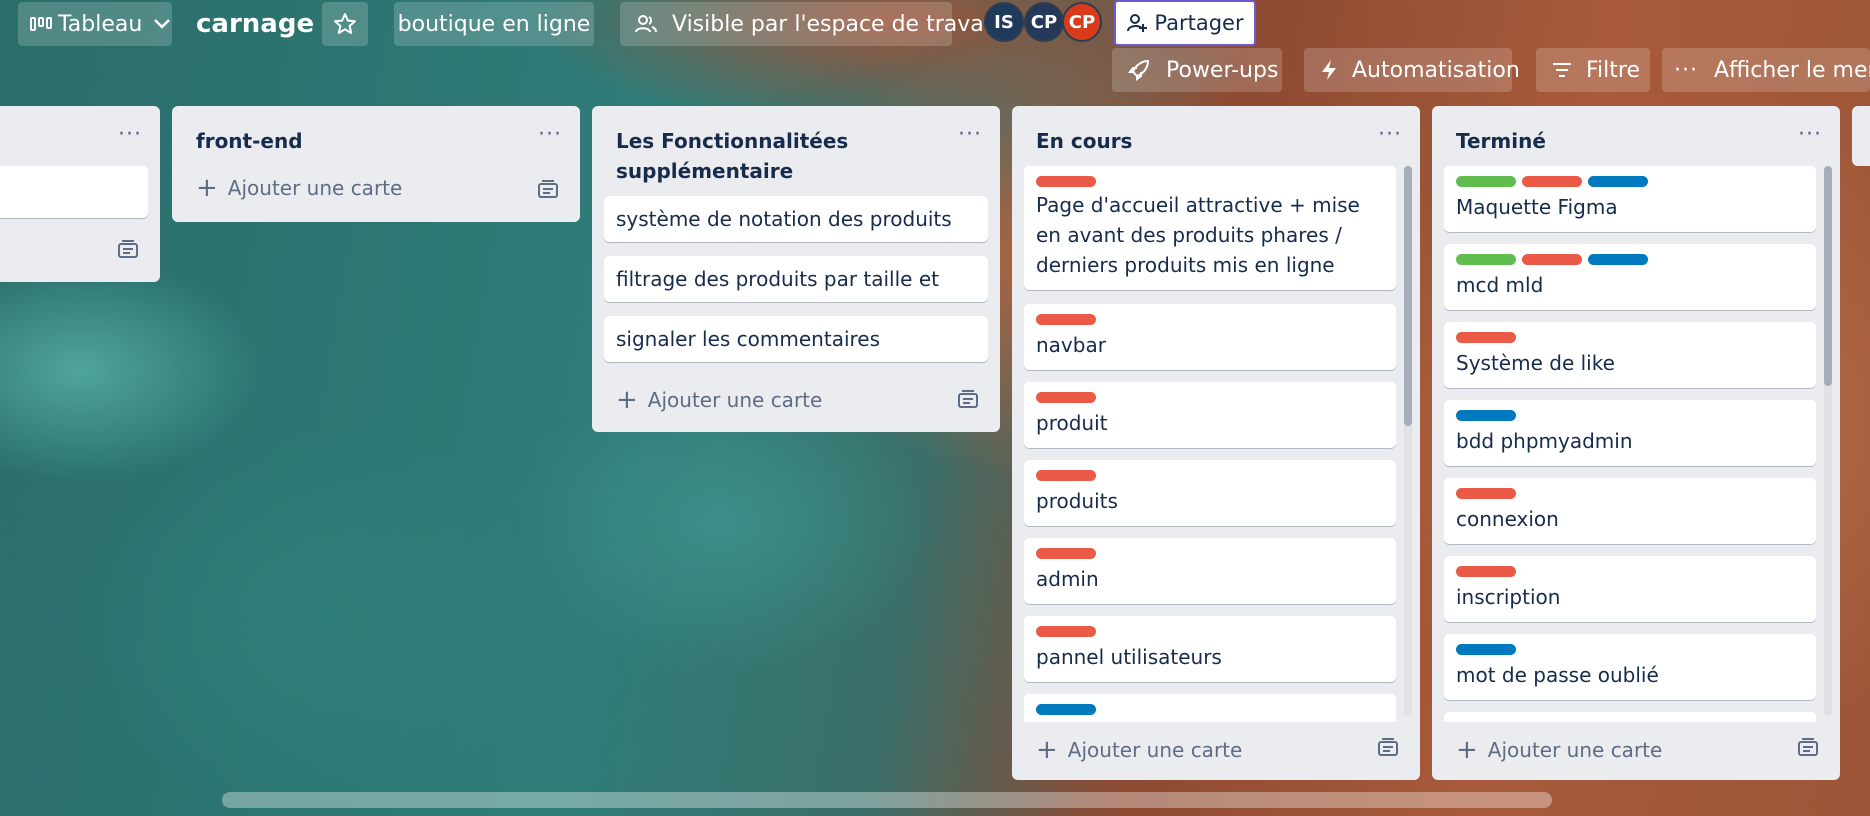 Image resolution: width=1870 pixels, height=816 pixels. What do you see at coordinates (1630, 277) in the screenshot?
I see `card: mcd mld` at bounding box center [1630, 277].